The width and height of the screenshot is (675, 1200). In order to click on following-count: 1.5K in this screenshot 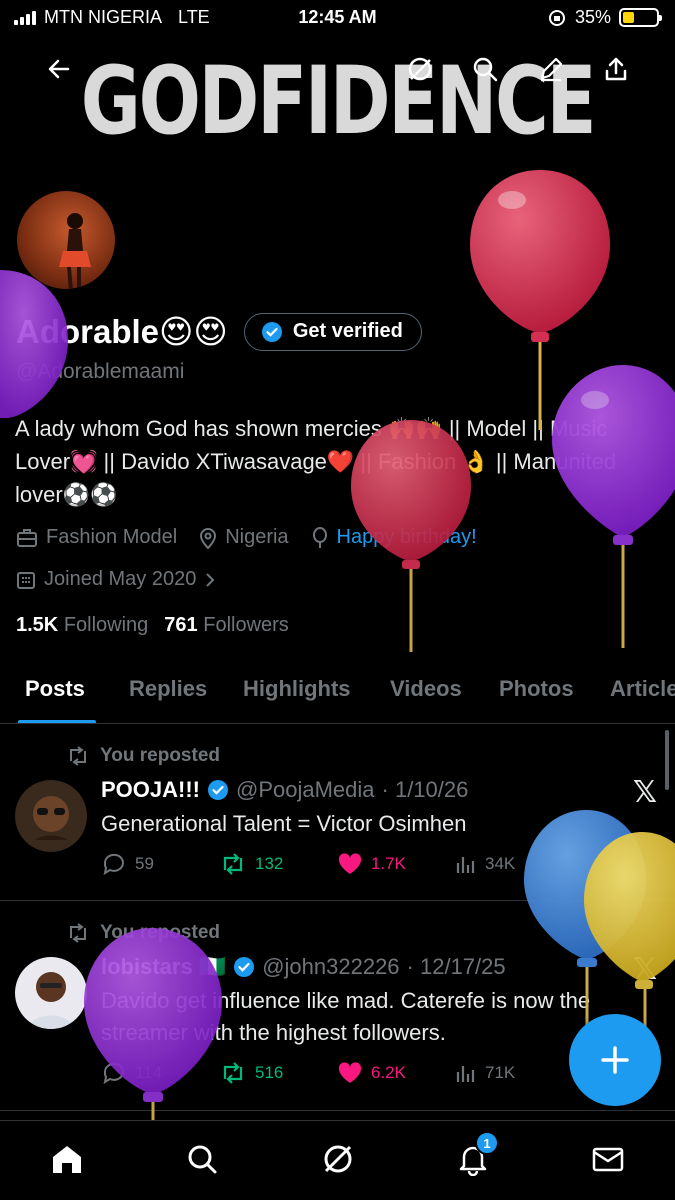, I will do `click(37, 625)`.